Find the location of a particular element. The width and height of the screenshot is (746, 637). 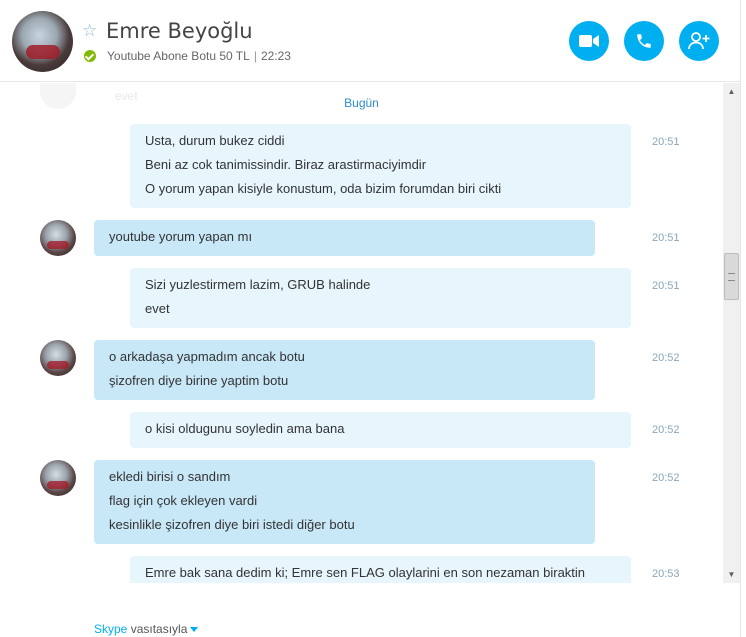

video-call-button is located at coordinates (589, 41).